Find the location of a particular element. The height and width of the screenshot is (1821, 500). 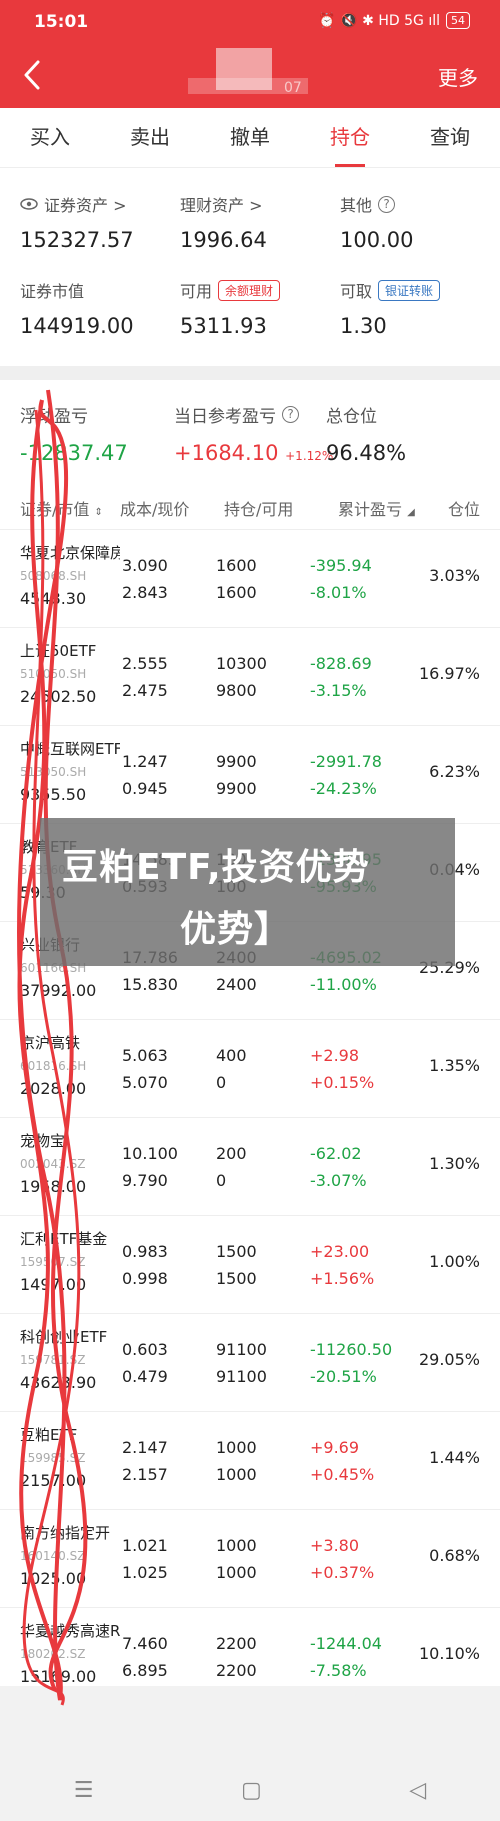

floating-pnl: 浮动盈亏 -12837.47 is located at coordinates (74, 433).